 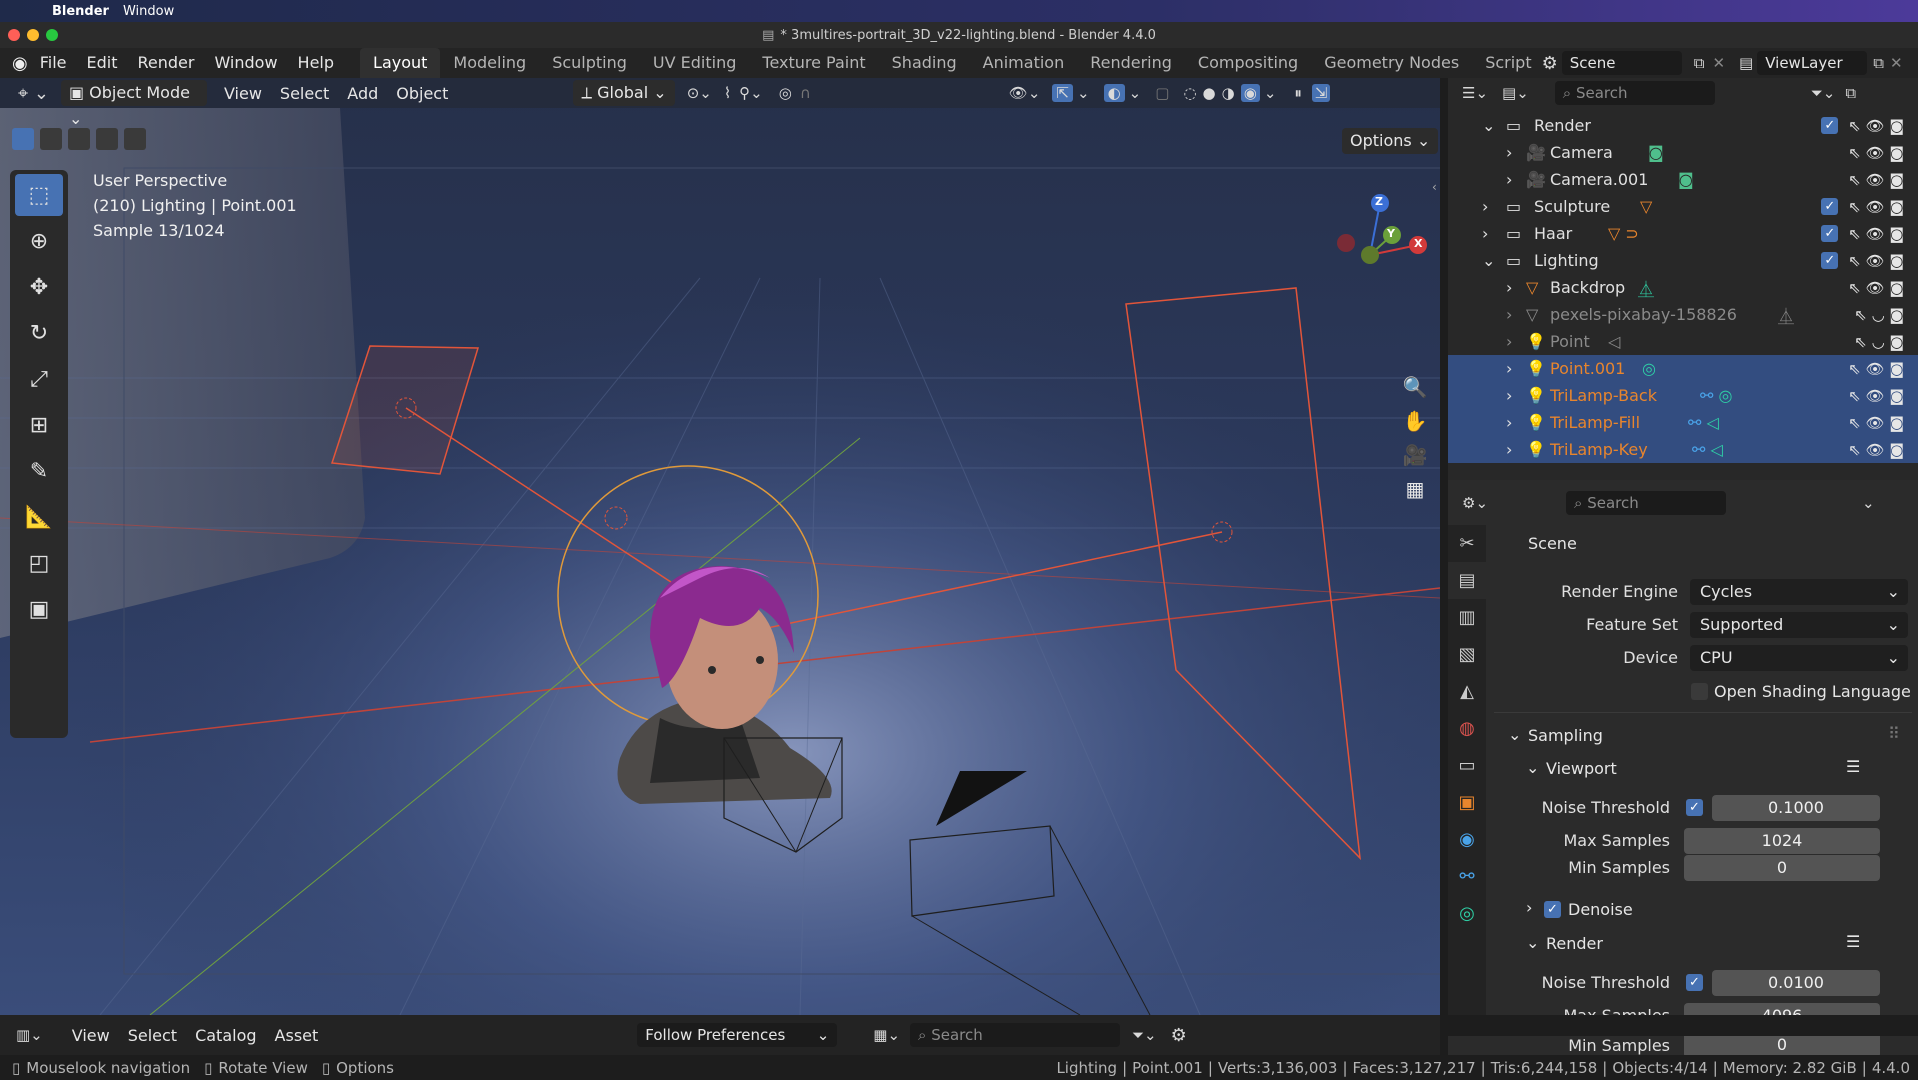 What do you see at coordinates (1565, 735) in the screenshot?
I see `sampling-panel-label: Sampling` at bounding box center [1565, 735].